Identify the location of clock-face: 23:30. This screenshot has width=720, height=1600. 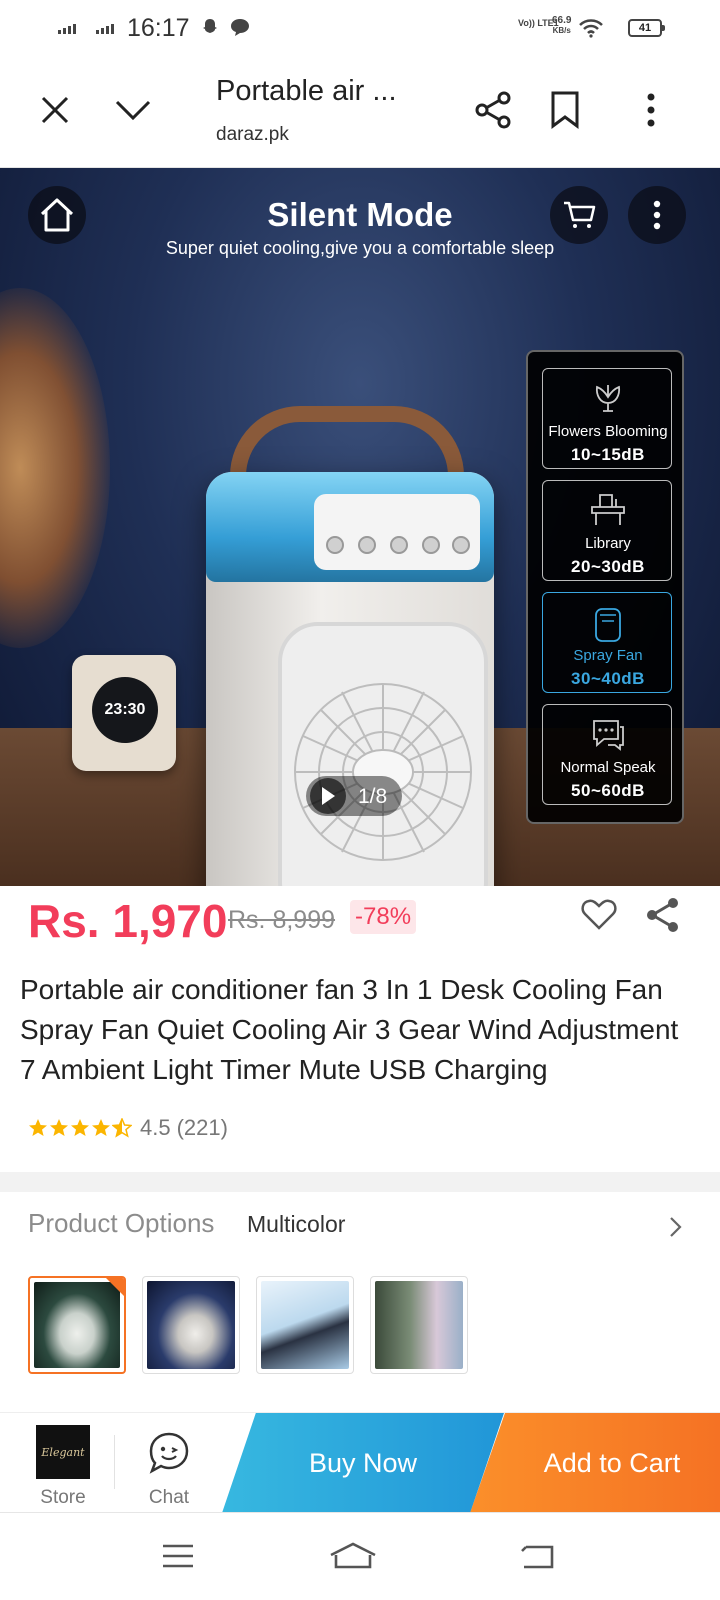
(125, 710).